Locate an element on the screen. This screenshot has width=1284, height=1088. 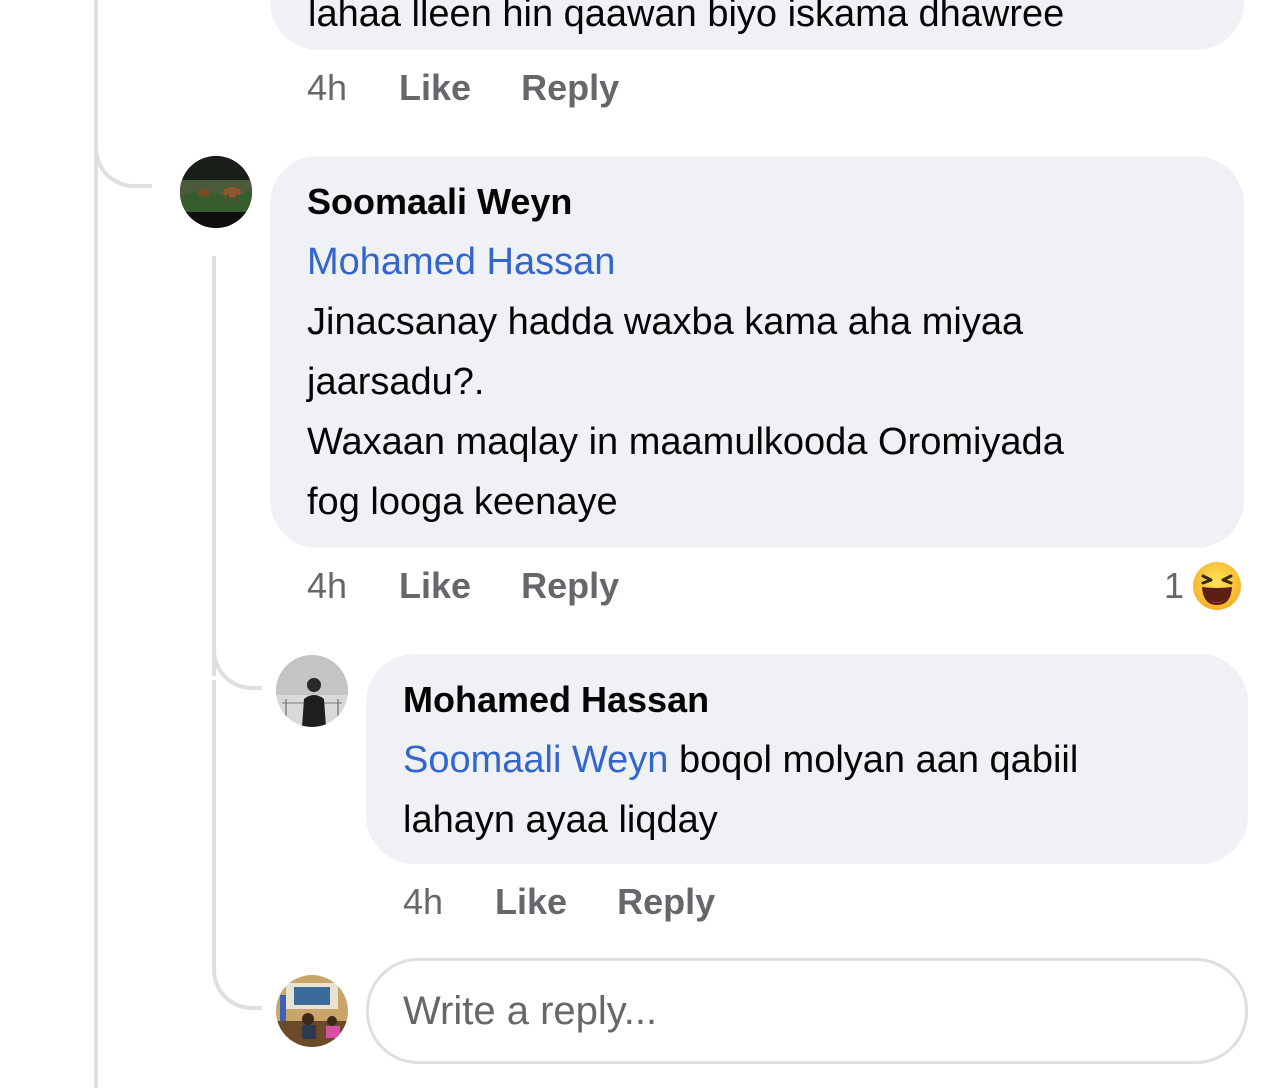
mention-link: Mohamed Hassan is located at coordinates (461, 262).